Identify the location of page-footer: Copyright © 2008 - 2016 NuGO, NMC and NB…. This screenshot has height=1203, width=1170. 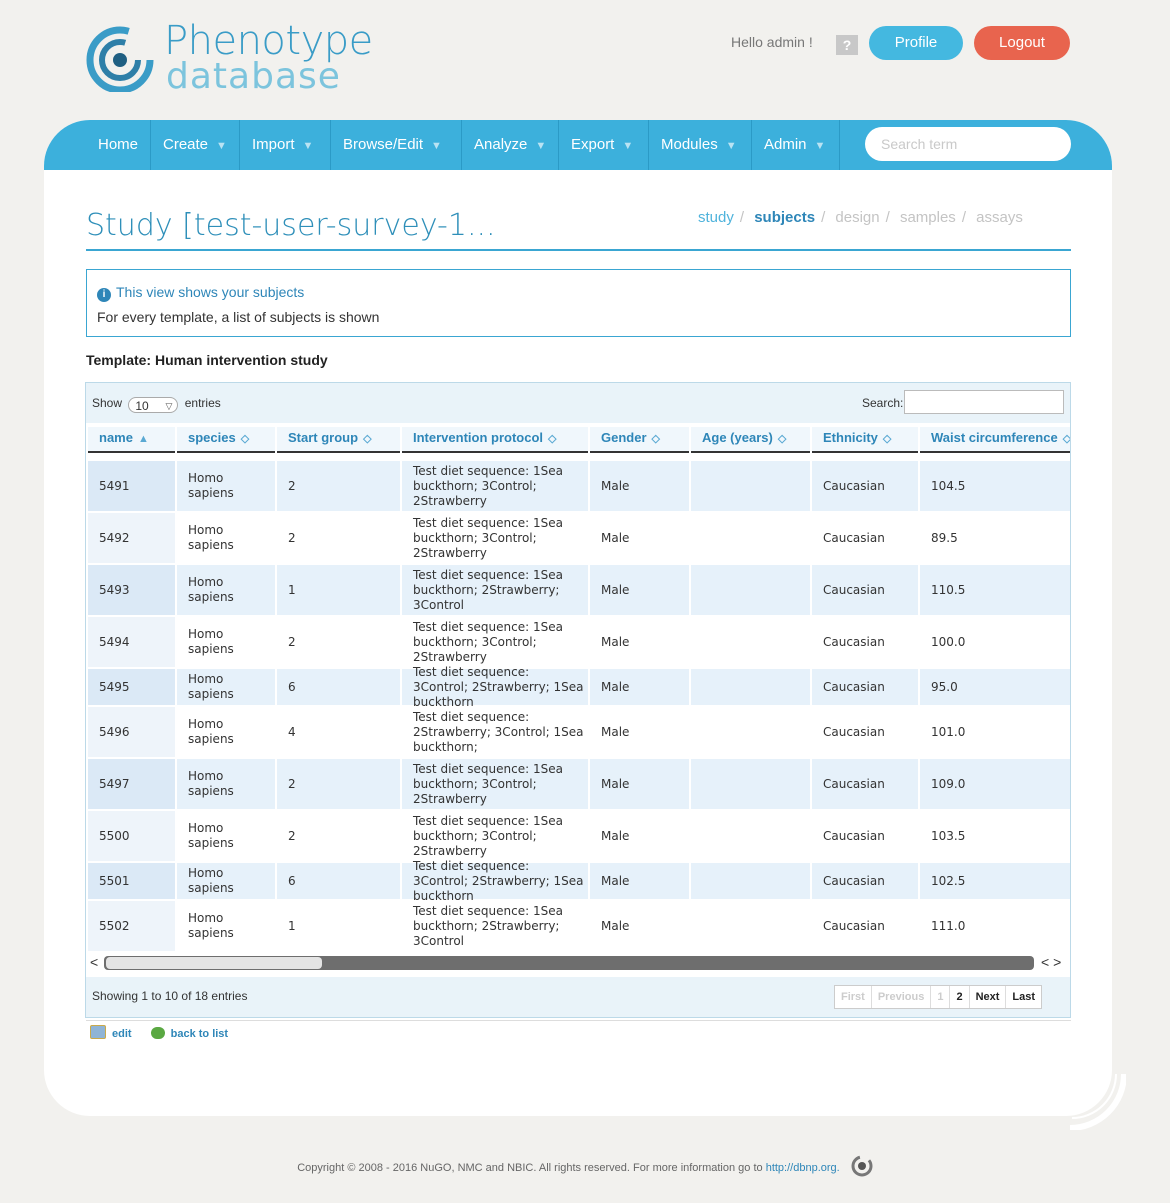
(585, 1166).